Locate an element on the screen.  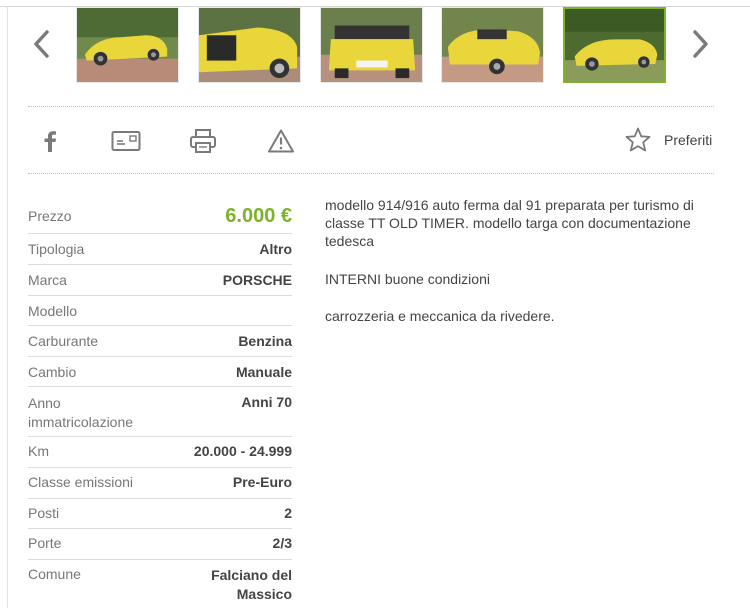
divider-top is located at coordinates (371, 106).